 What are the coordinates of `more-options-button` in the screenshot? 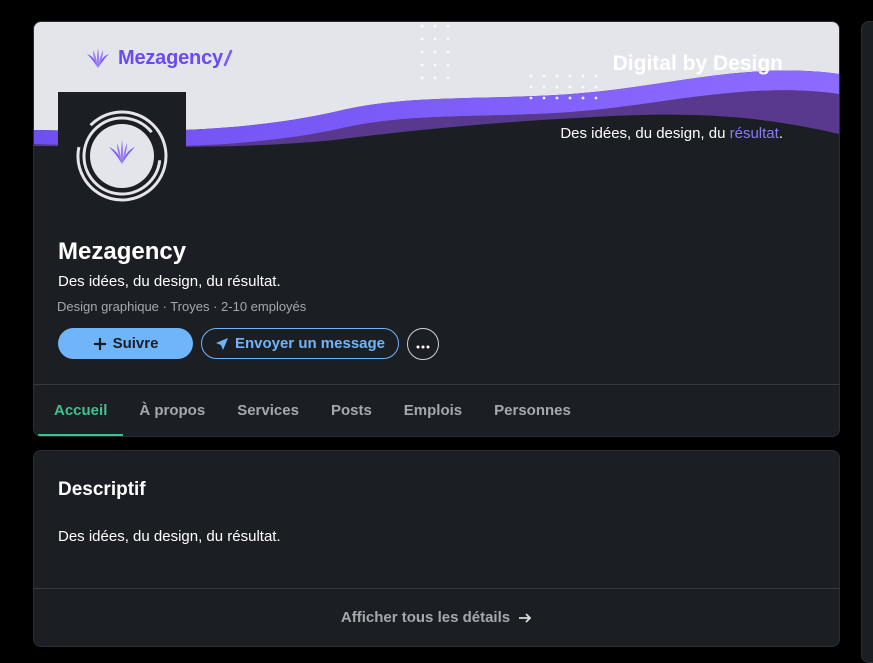 It's located at (423, 344).